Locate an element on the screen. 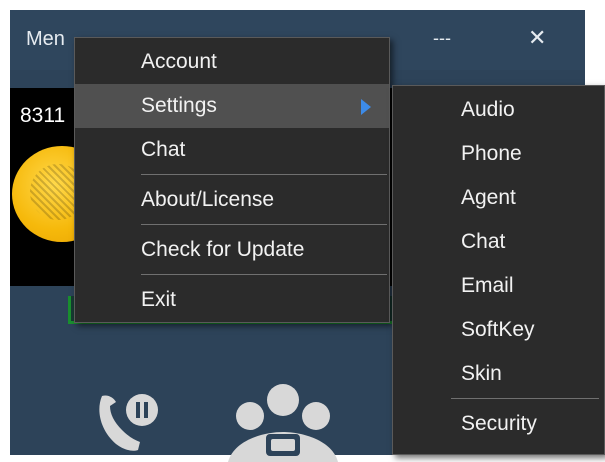 The image size is (605, 462). submenu-item-label: Security is located at coordinates (499, 423).